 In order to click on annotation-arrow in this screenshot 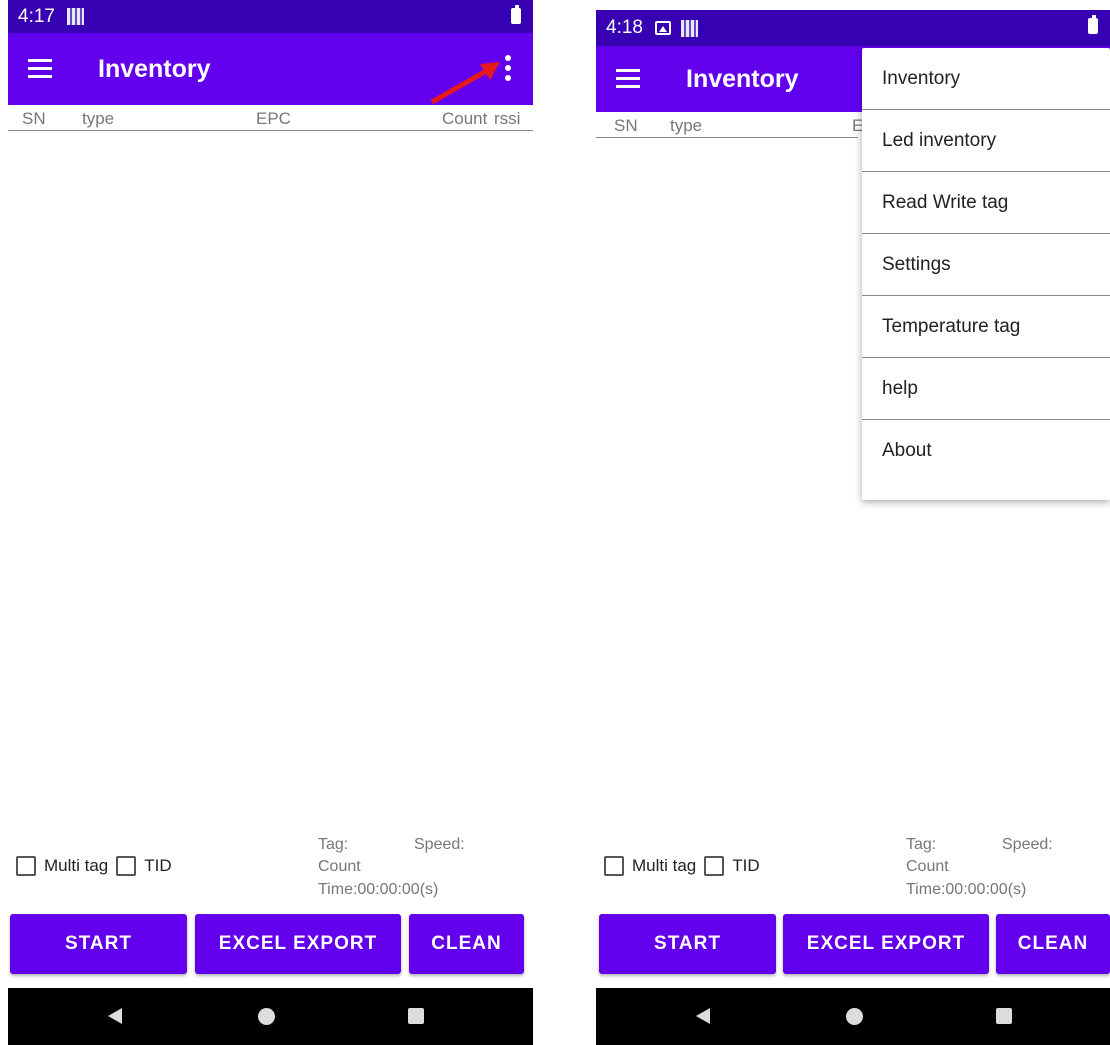, I will do `click(465, 83)`.